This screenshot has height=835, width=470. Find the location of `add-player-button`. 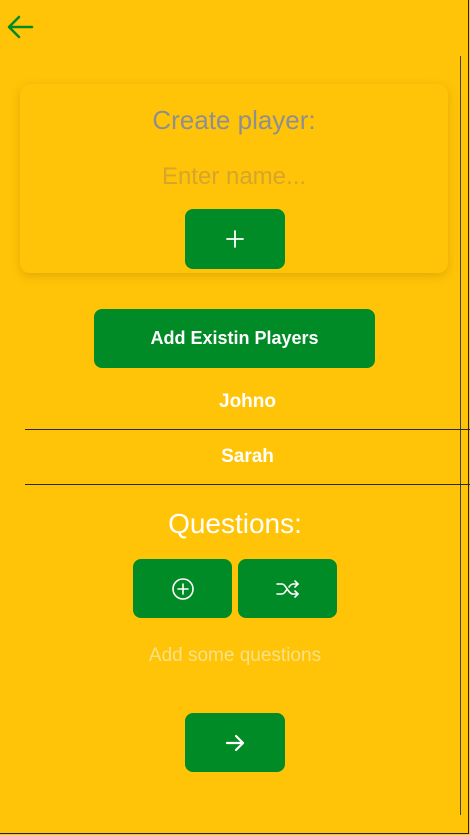

add-player-button is located at coordinates (235, 239).